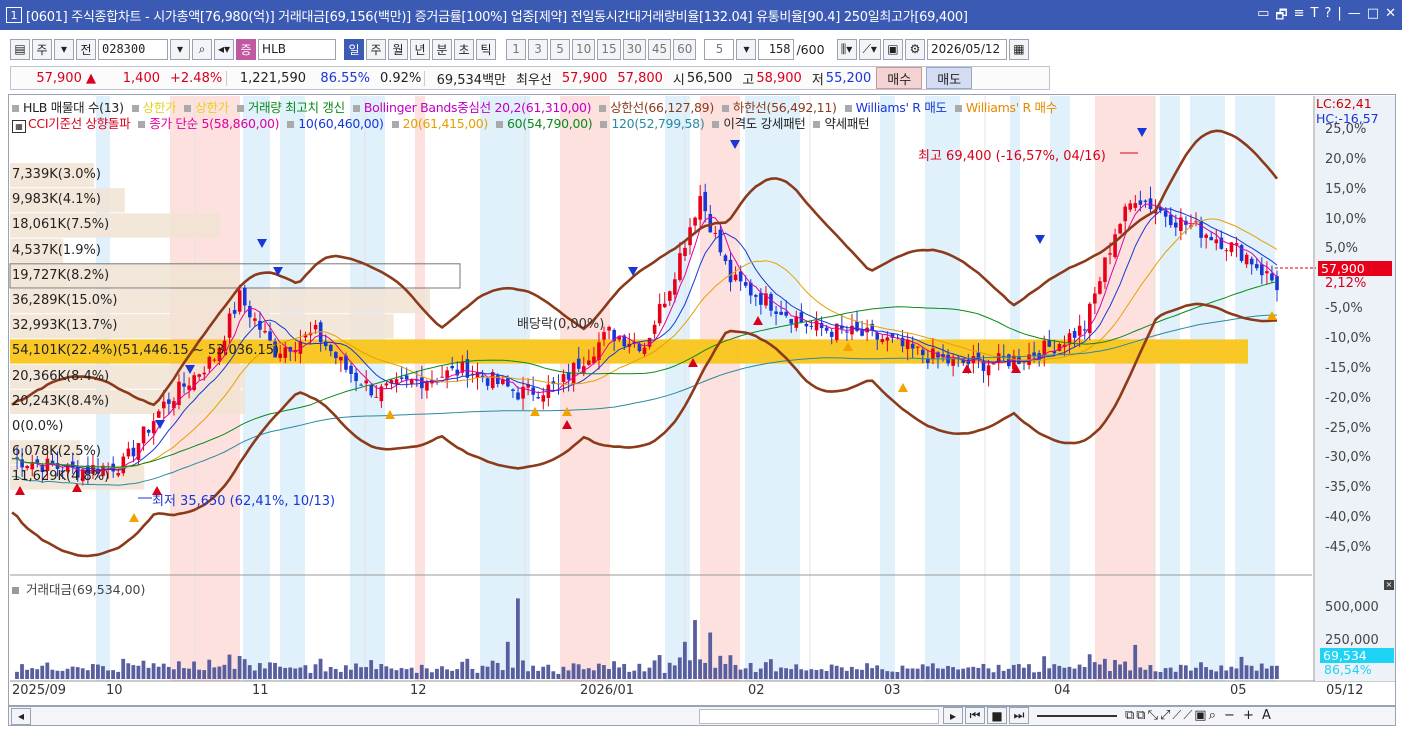 The width and height of the screenshot is (1402, 730). I want to click on sound-icon: ◂▾, so click(224, 49).